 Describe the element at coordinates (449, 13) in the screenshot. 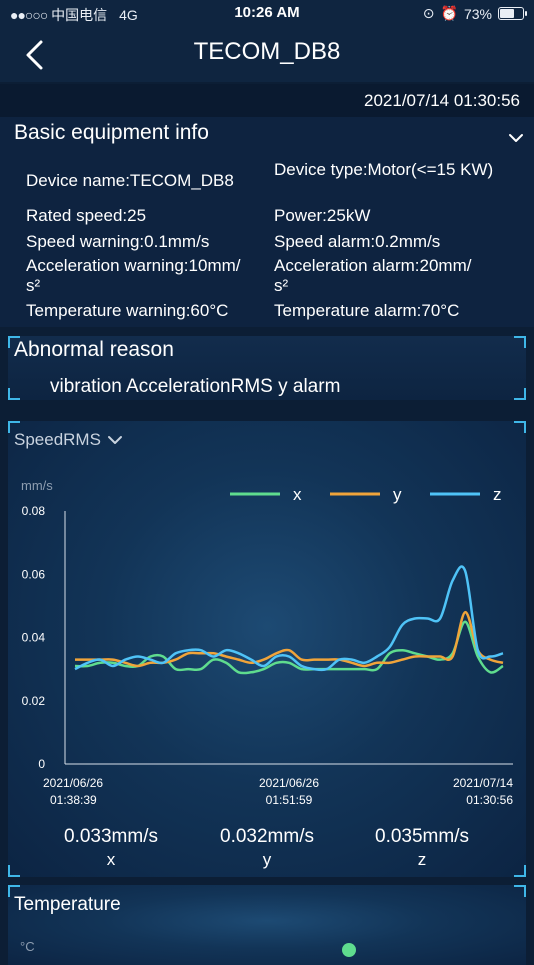

I see `alarm-icon: ⏰` at that location.